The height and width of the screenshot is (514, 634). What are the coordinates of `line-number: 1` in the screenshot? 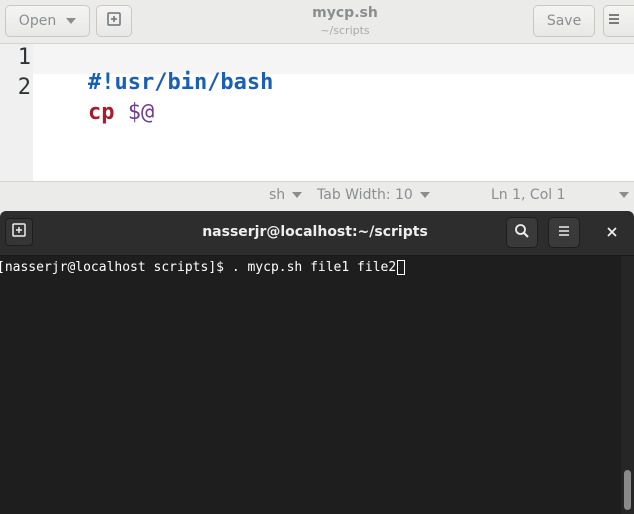 It's located at (24, 57).